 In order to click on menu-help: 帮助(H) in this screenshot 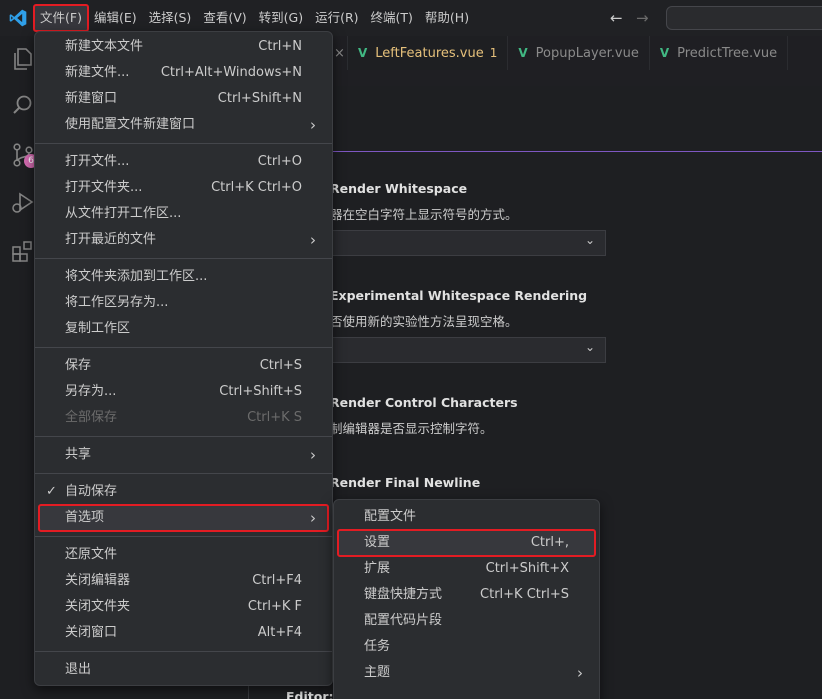, I will do `click(447, 18)`.